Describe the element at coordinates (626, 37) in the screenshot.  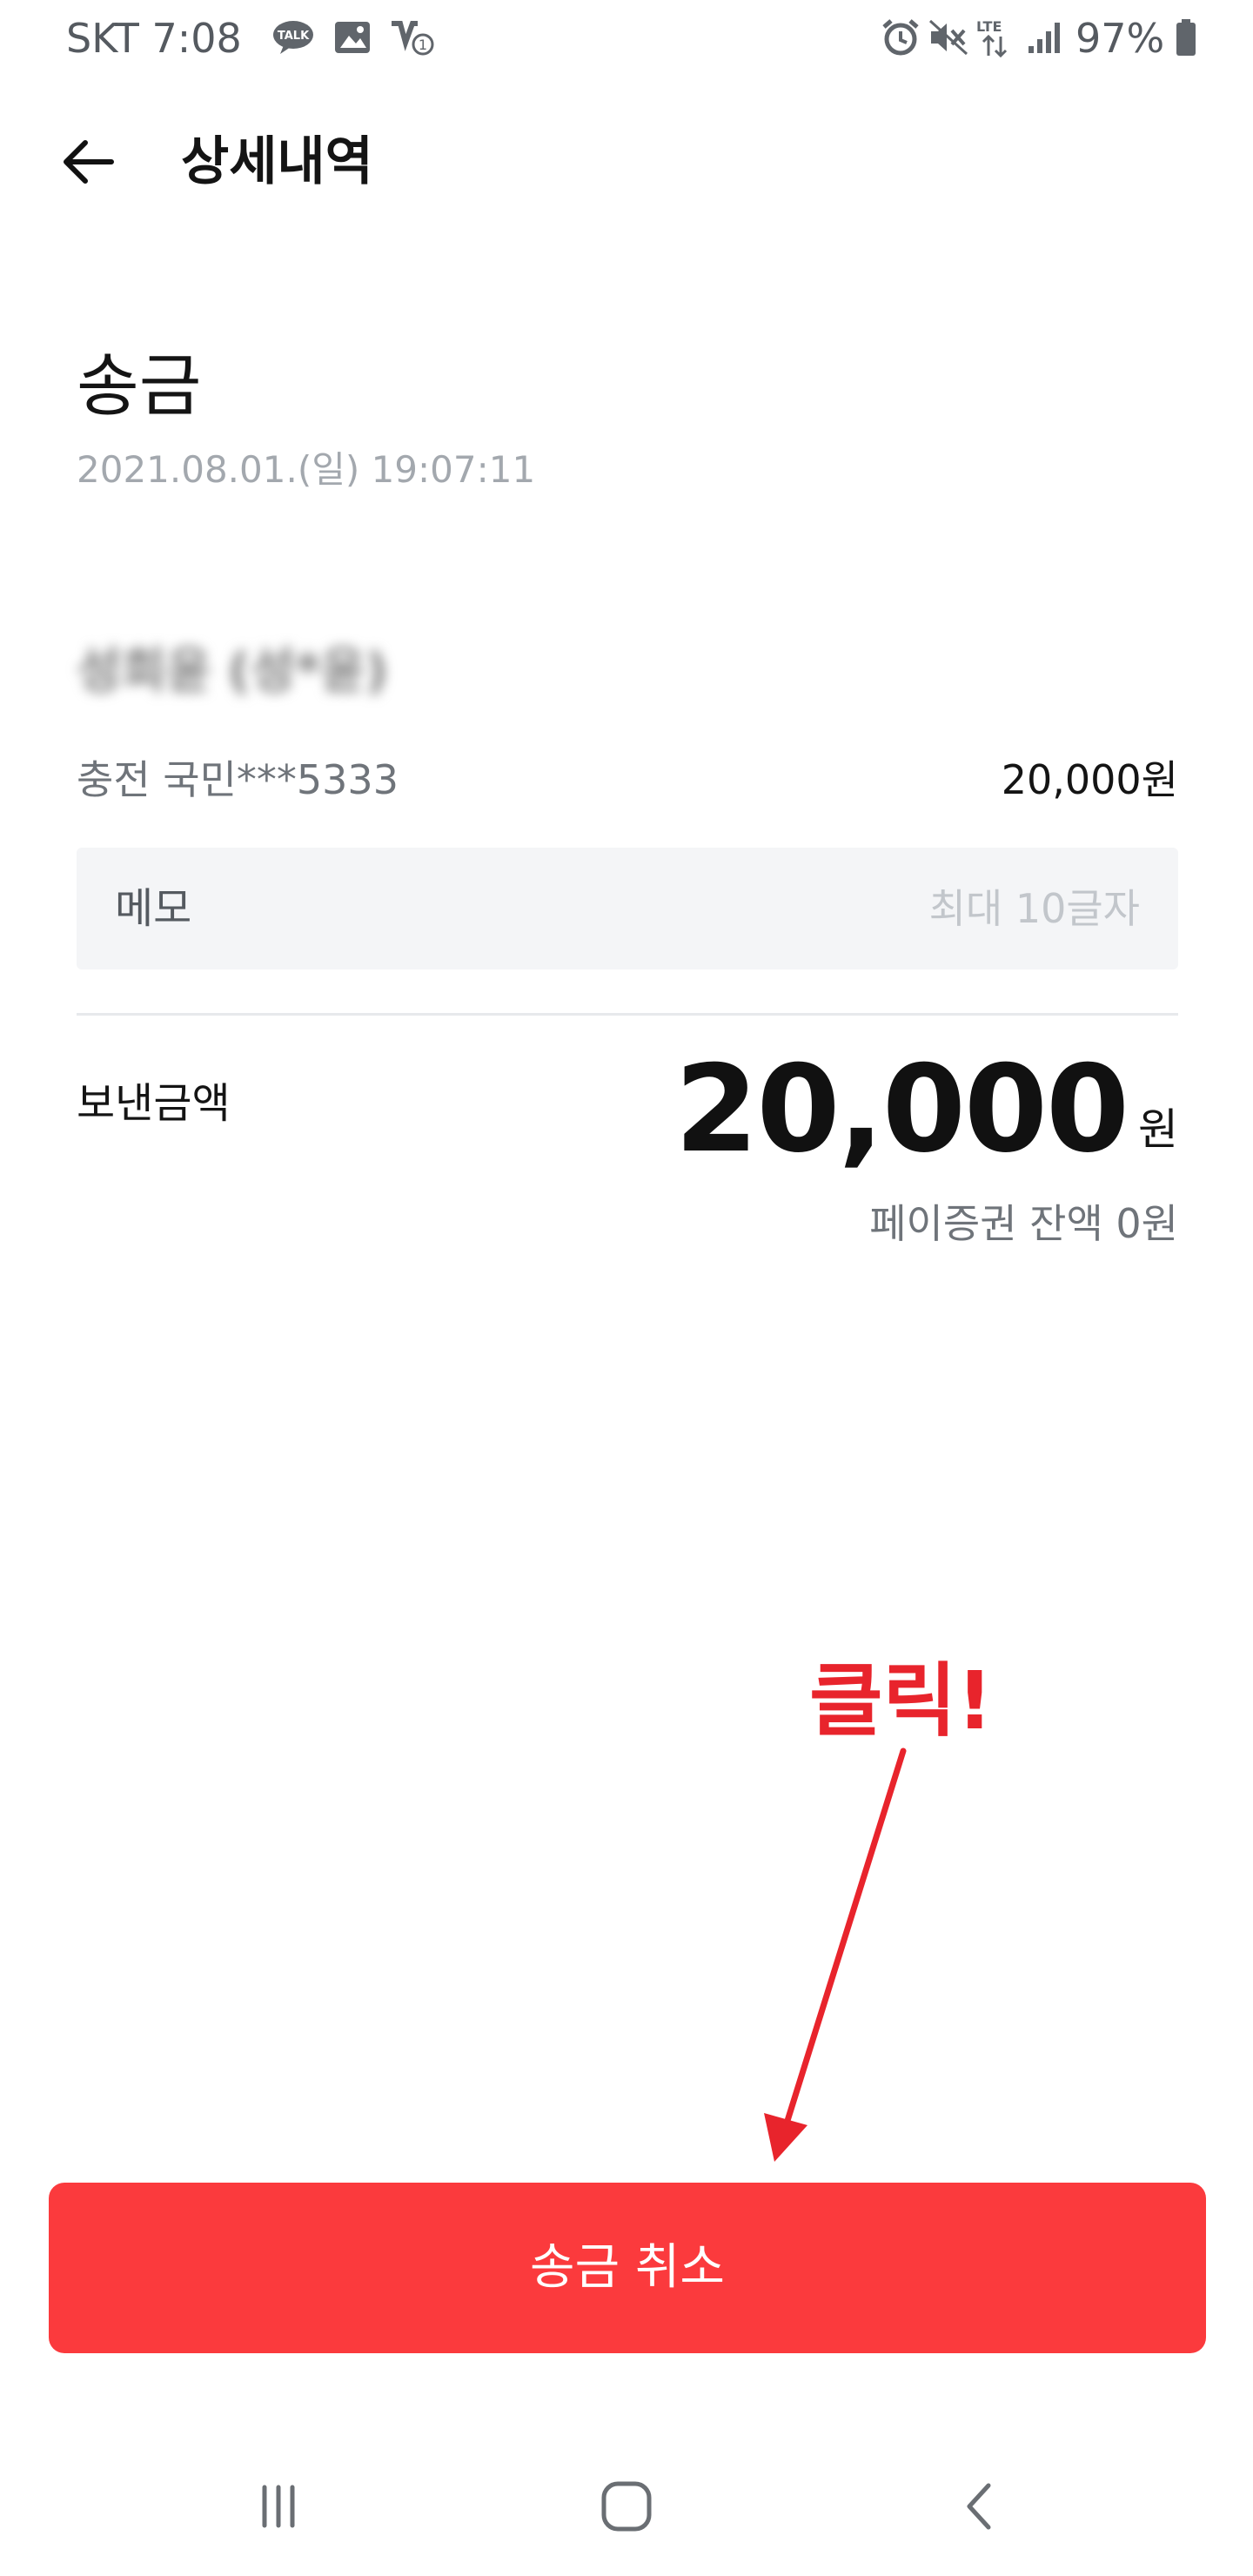
I see `status-bar: SKT 7:08 TALK 1 LTE 97%` at that location.